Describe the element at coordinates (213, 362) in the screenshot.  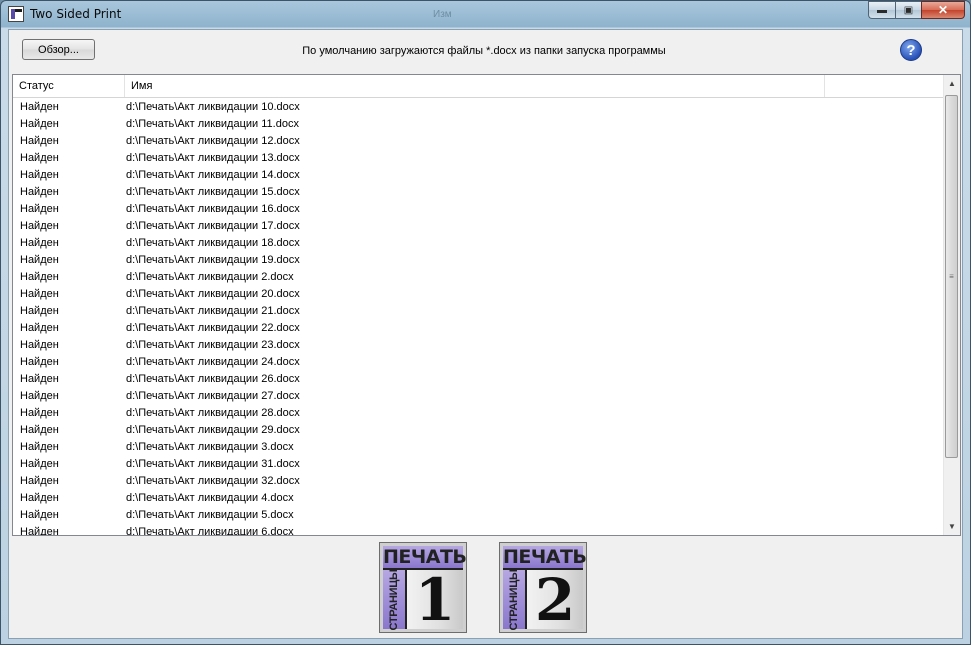
I see `row-file-path: d:\Печать\Акт ликвидации 24.docx` at that location.